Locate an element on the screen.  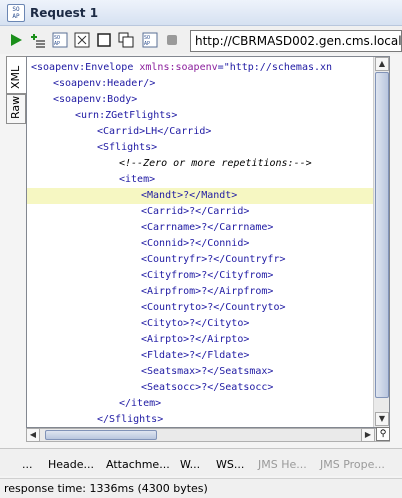
xml-token: "http://schemas.xn is located at coordinates (278, 67).